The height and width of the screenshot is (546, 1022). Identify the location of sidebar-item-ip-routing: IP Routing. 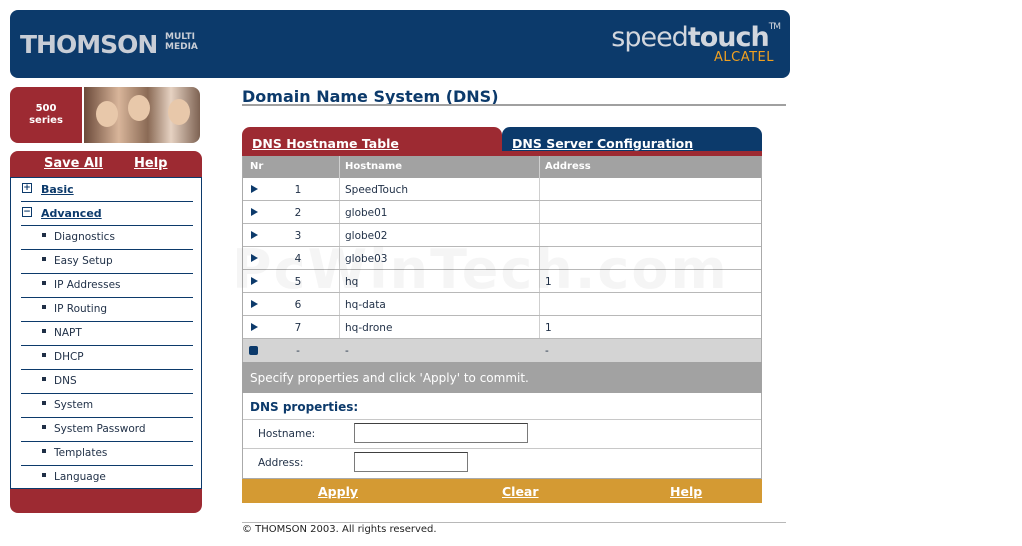
(107, 310).